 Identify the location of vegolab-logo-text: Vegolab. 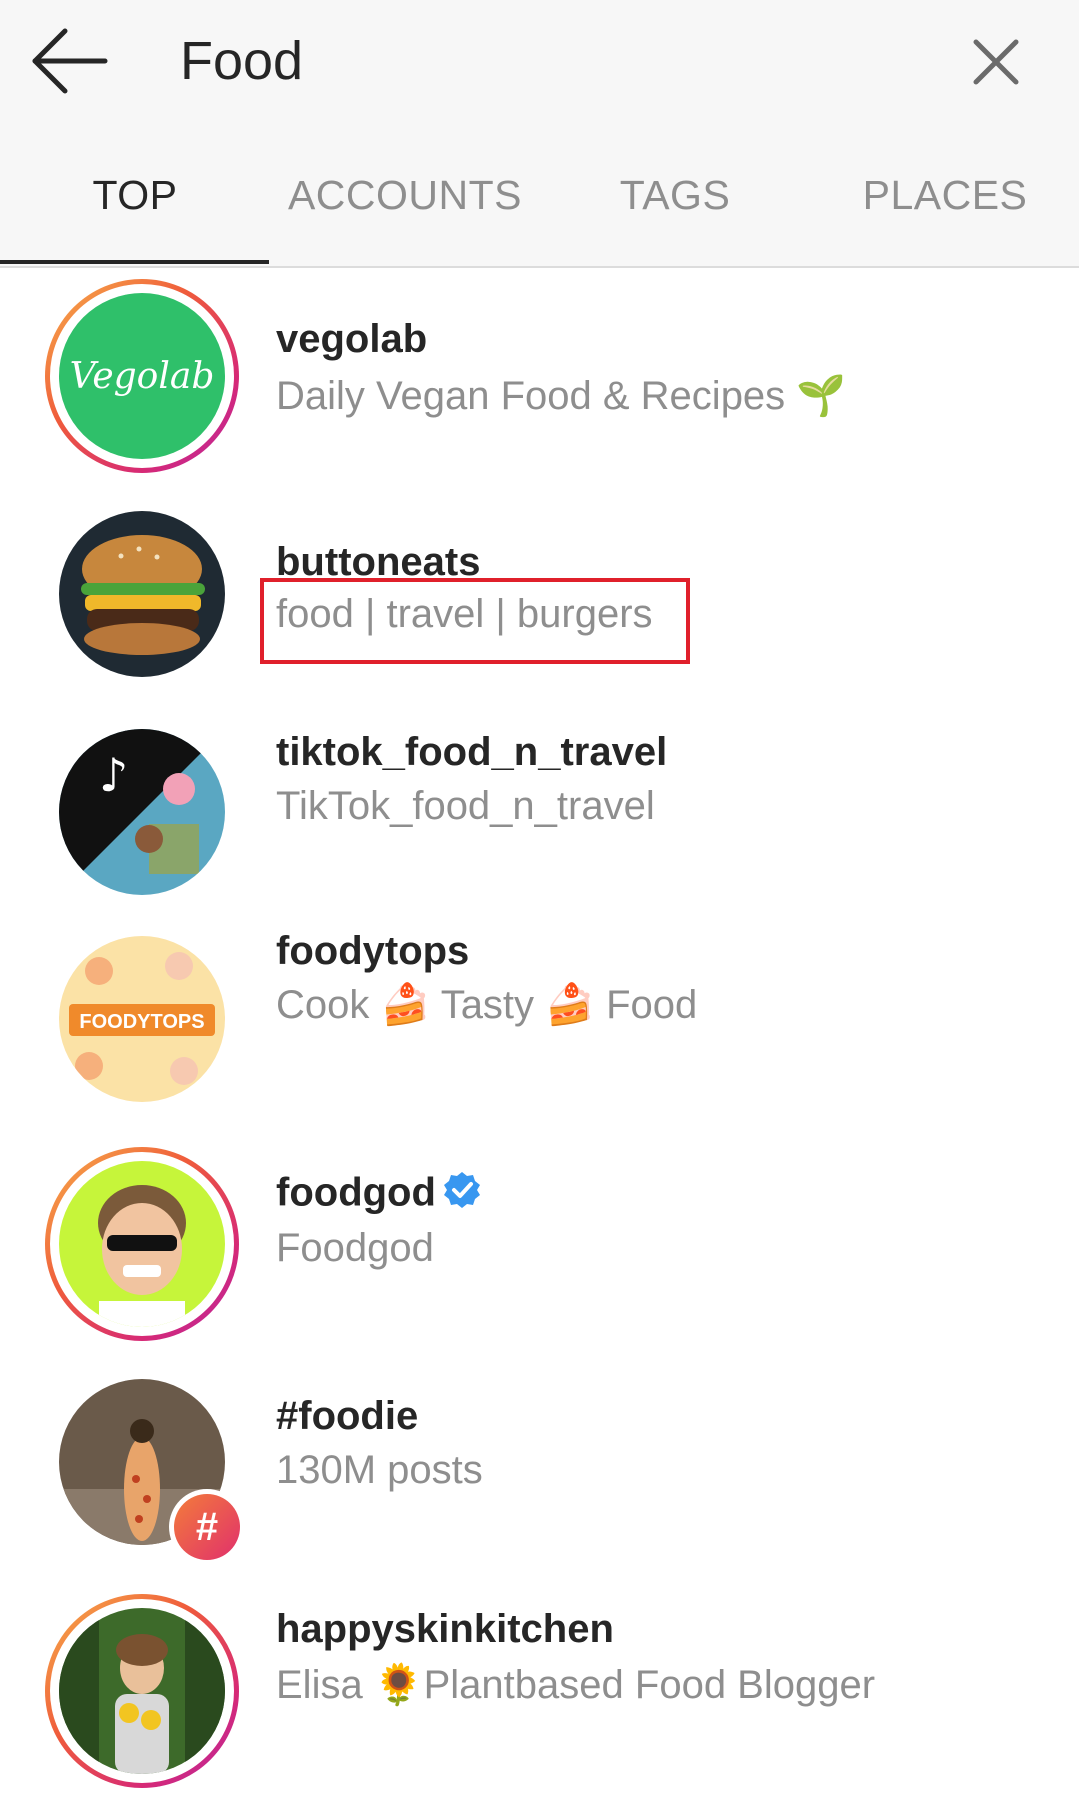
(142, 376).